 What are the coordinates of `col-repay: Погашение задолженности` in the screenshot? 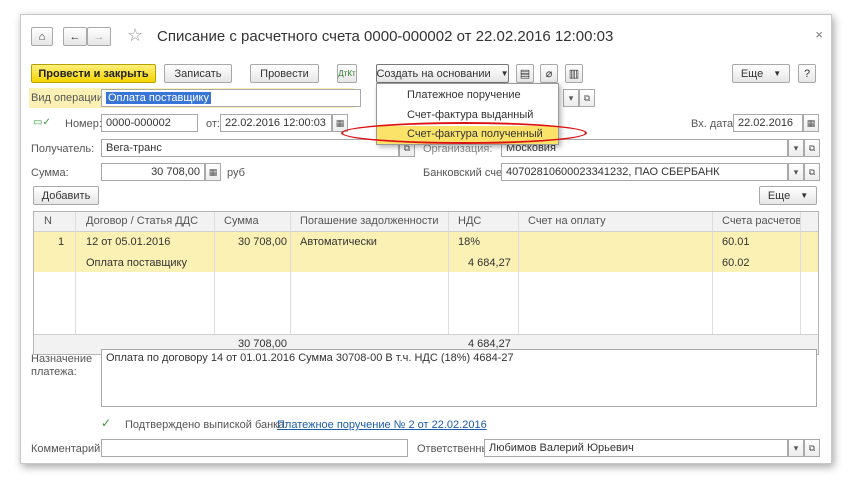 It's located at (369, 221).